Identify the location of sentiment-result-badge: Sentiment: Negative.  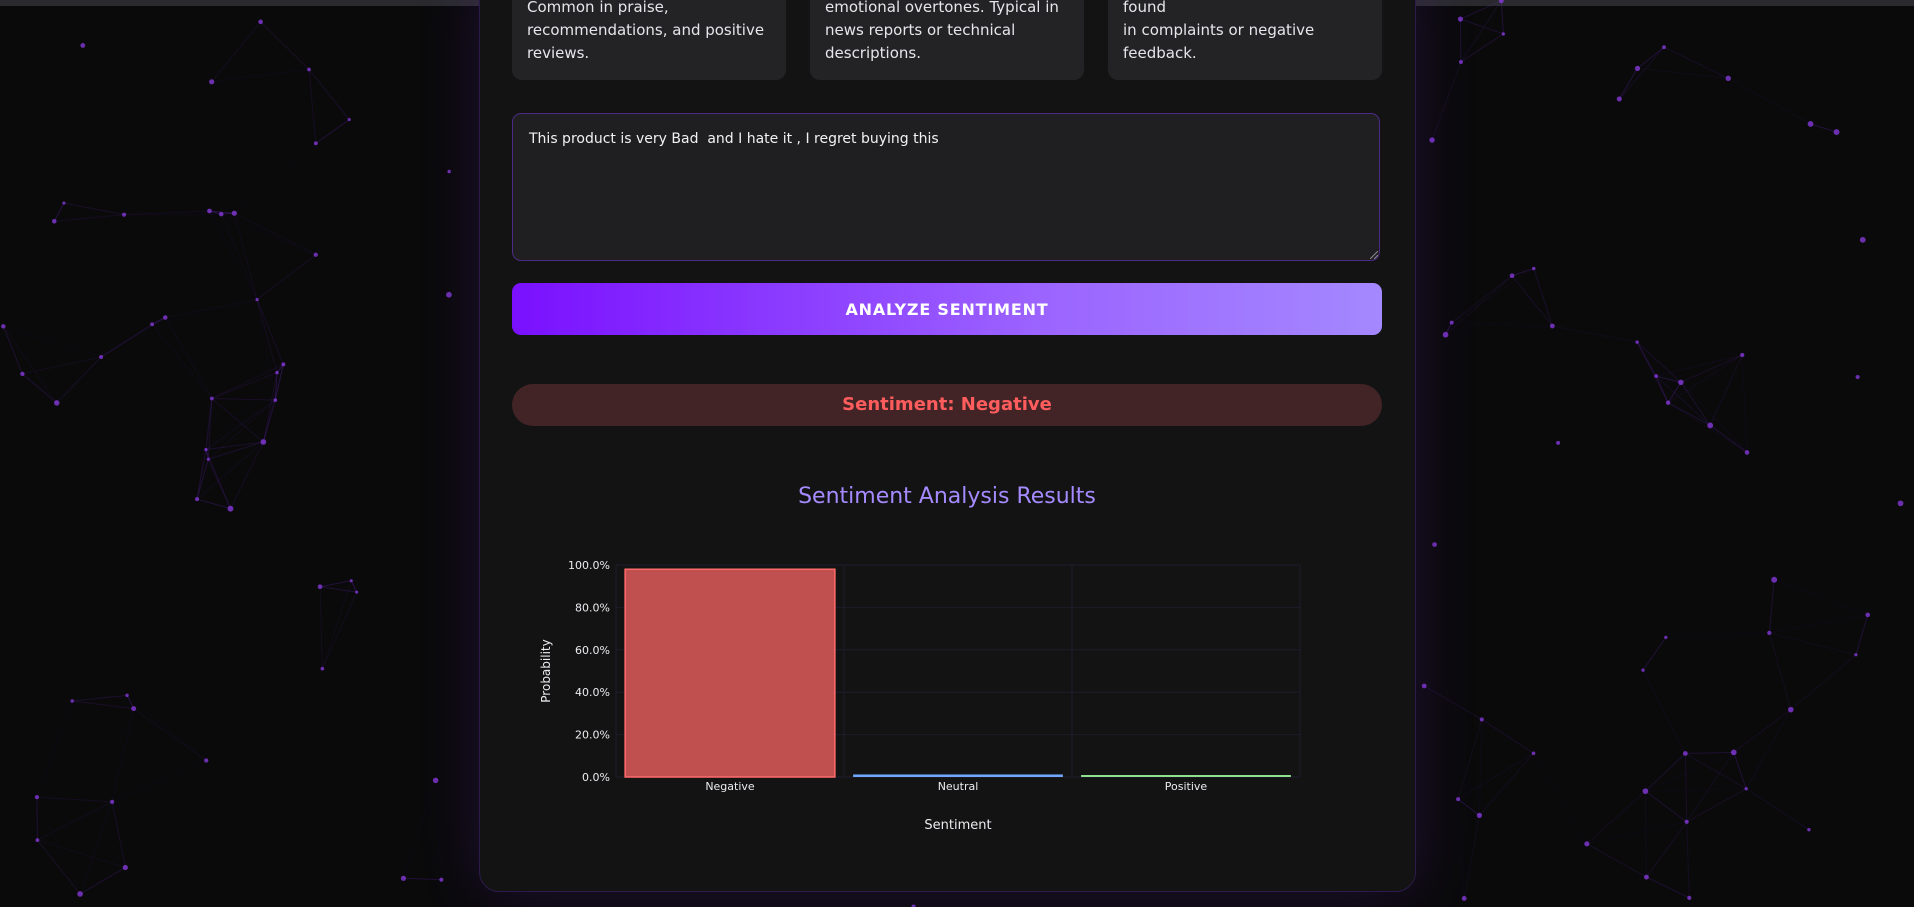
(947, 405).